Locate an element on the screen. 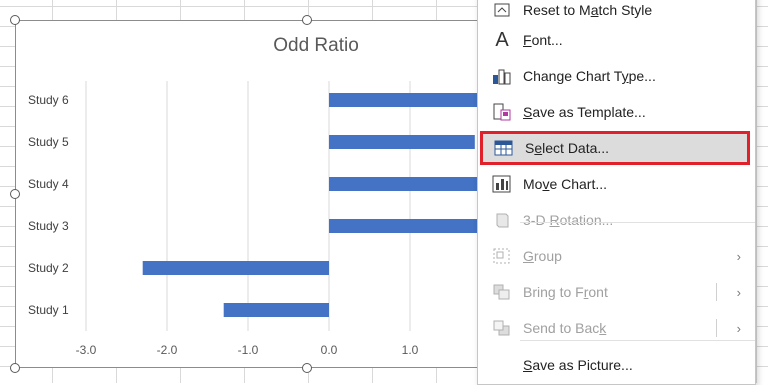 Image resolution: width=768 pixels, height=385 pixels. x-tick-label: -1.0 is located at coordinates (248, 350).